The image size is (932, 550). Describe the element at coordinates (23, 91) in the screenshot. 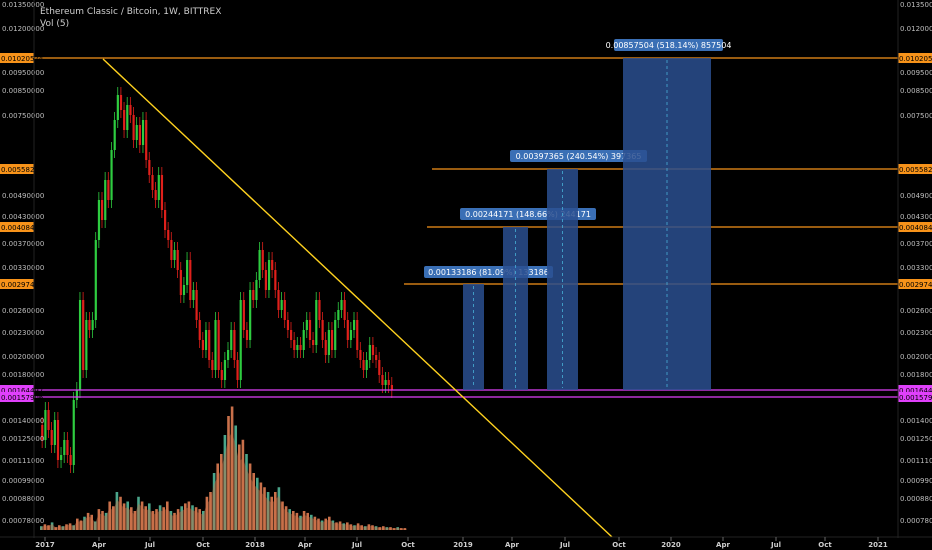

I see `left-price-tick: 0.00850000` at that location.